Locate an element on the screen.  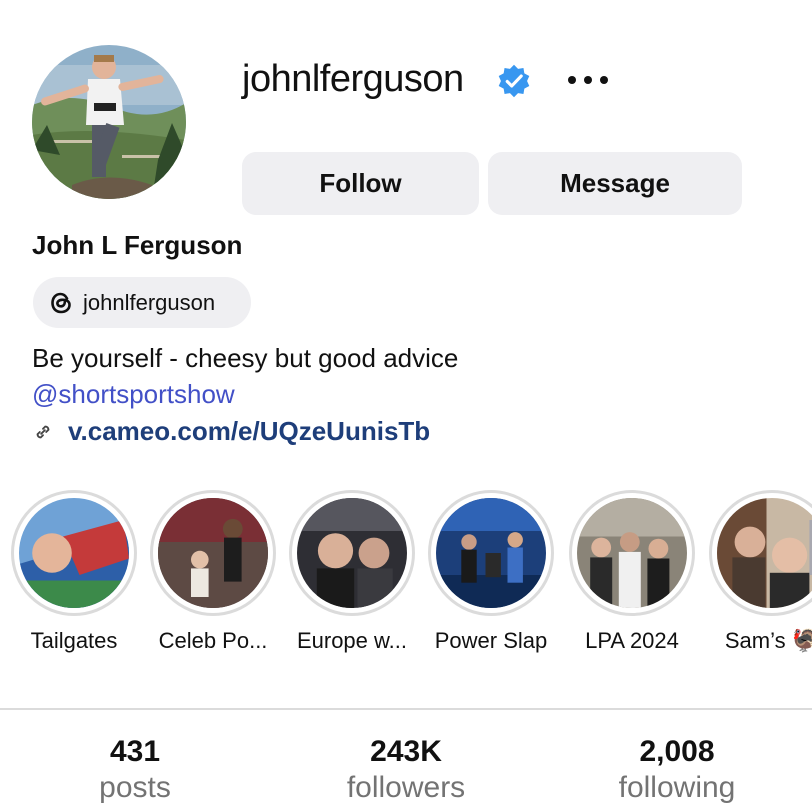
highlight-label: Sam’s 🦃 is located at coordinates (768, 640).